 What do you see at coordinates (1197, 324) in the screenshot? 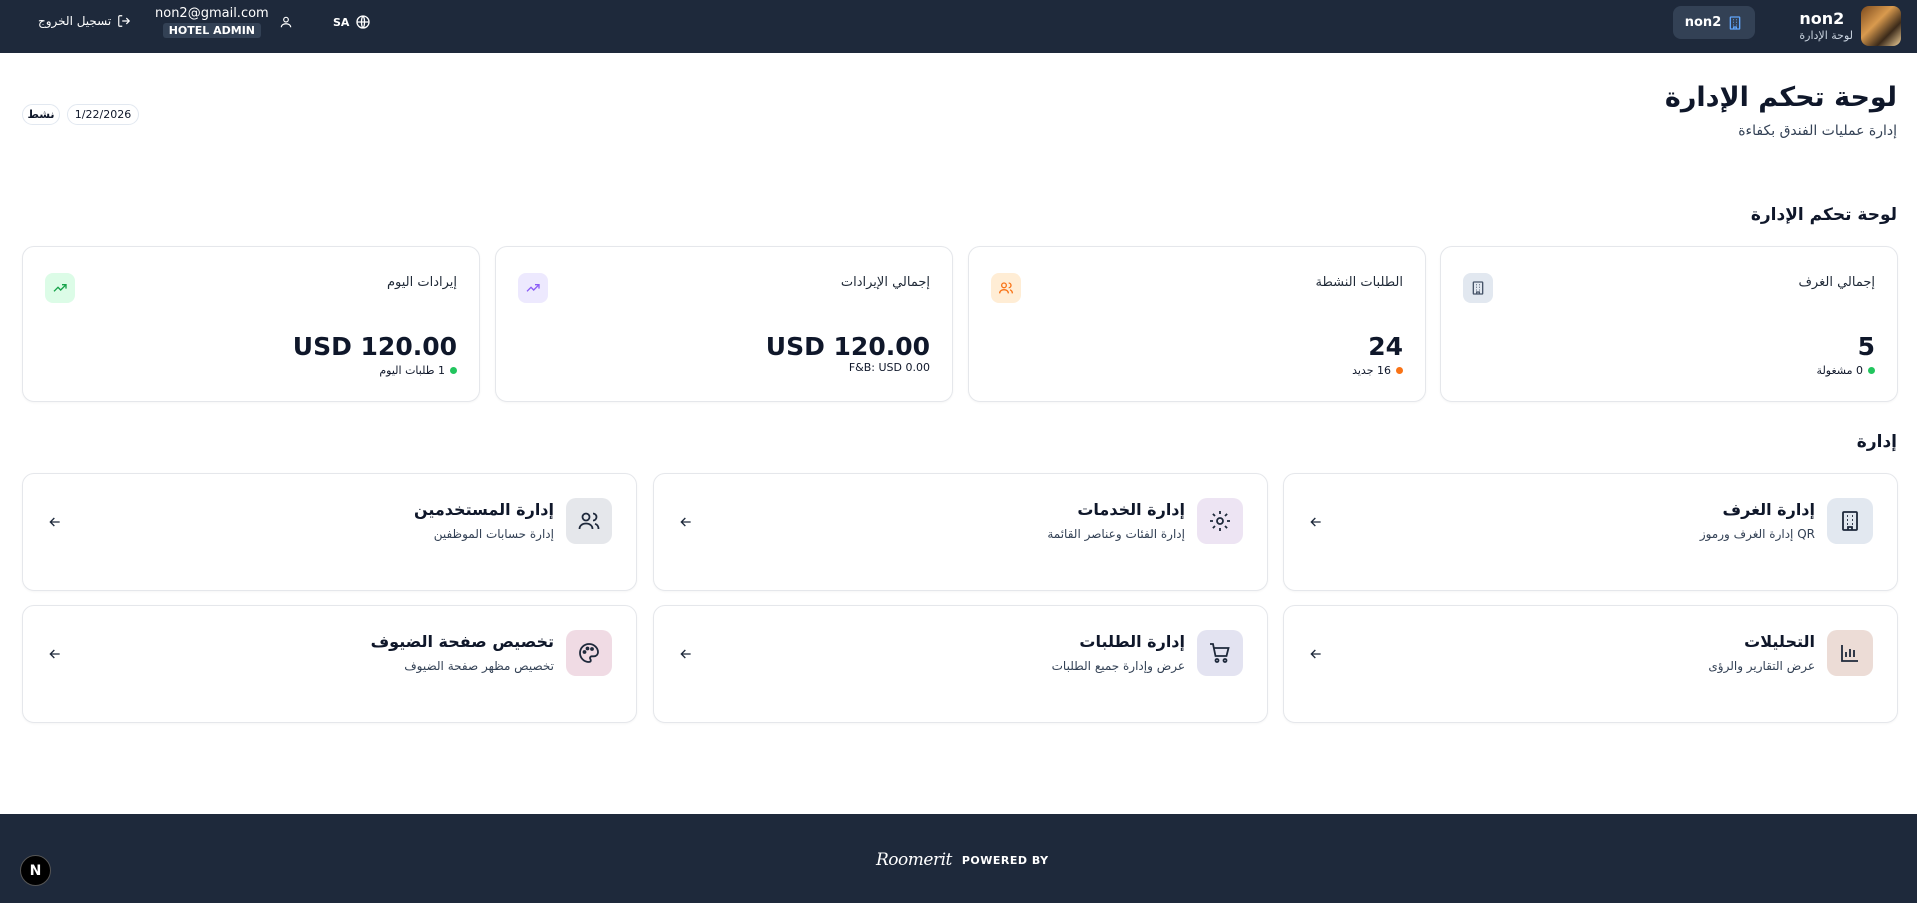
I see `stat-card-active-orders: الطلبات النشطة 24 16 جديد` at bounding box center [1197, 324].